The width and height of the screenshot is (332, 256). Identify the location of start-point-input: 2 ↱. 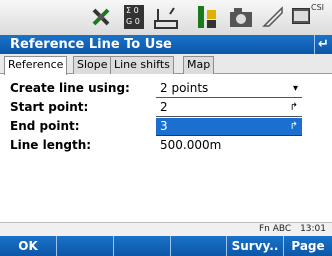
(229, 108).